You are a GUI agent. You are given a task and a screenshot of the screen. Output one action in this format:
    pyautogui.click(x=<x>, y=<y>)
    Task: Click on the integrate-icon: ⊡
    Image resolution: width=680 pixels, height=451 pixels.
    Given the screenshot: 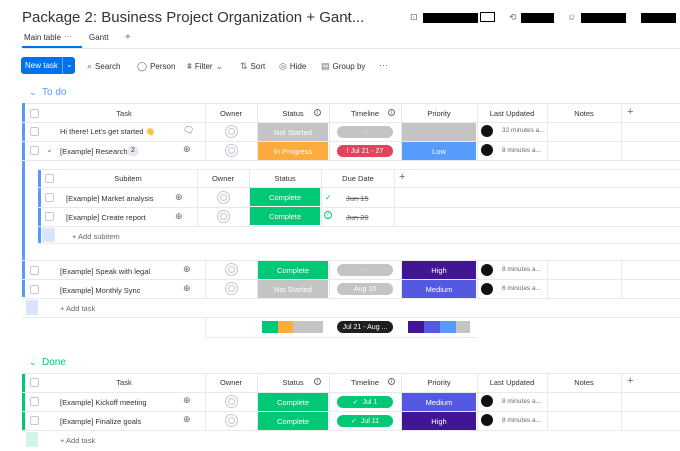 What is the action you would take?
    pyautogui.click(x=414, y=17)
    